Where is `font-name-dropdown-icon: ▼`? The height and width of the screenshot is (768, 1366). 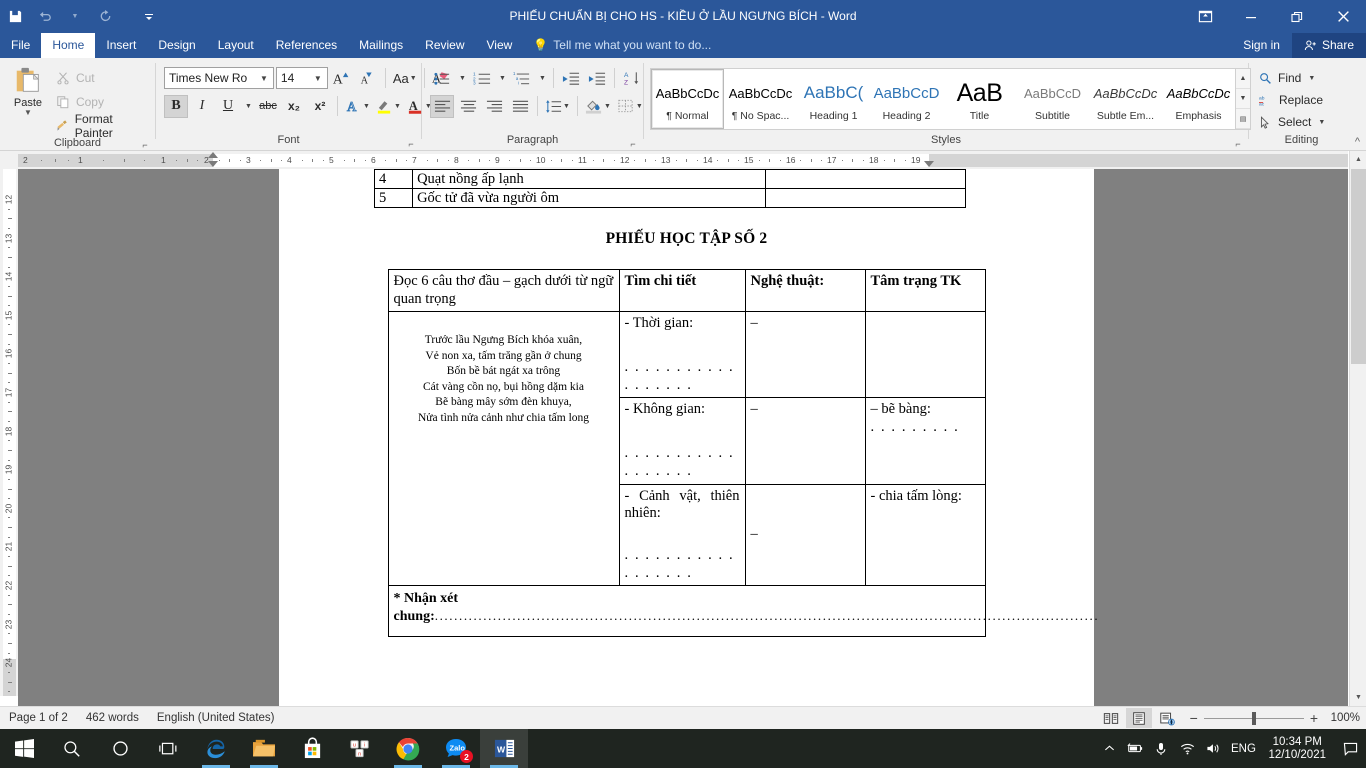
font-name-dropdown-icon: ▼ is located at coordinates (264, 78).